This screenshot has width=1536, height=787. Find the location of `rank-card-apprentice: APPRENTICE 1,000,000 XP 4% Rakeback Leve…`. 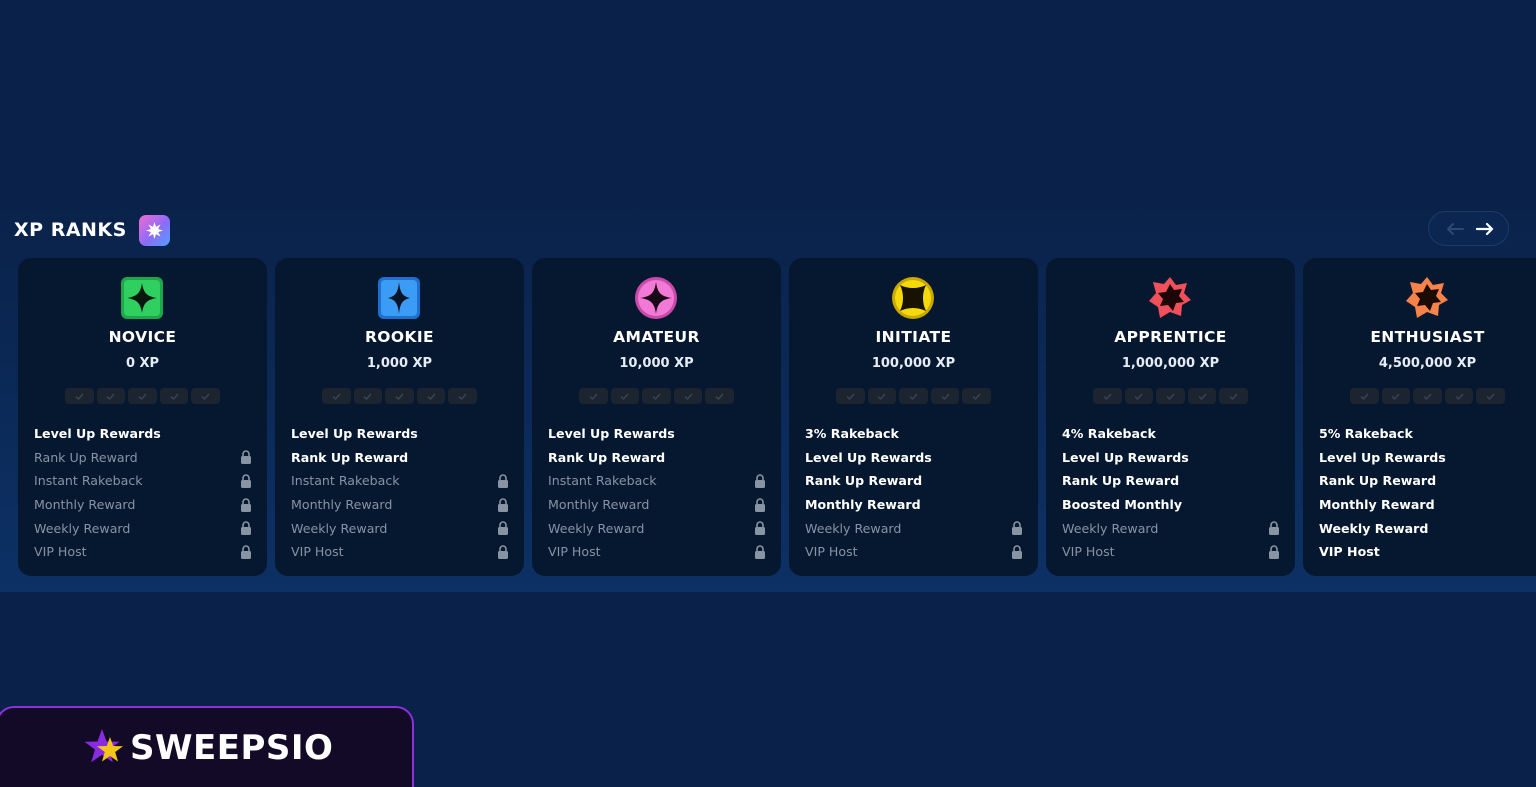

rank-card-apprentice: APPRENTICE 1,000,000 XP 4% Rakeback Leve… is located at coordinates (1170, 417).